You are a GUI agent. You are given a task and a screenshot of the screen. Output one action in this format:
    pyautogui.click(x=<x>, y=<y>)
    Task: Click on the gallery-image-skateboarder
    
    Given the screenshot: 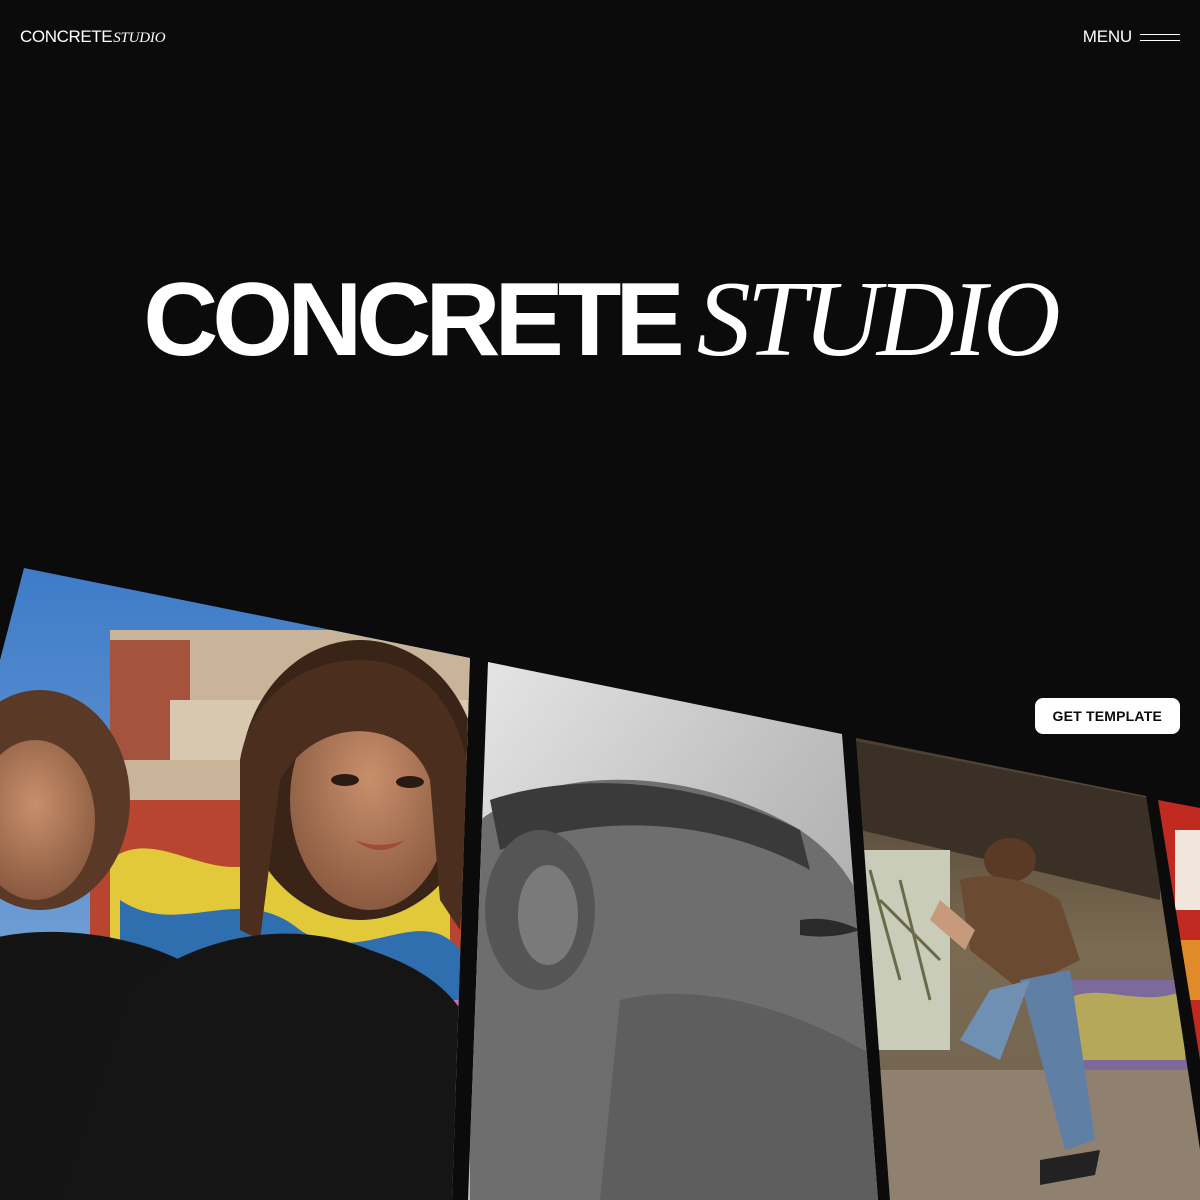 What is the action you would take?
    pyautogui.click(x=1025, y=965)
    